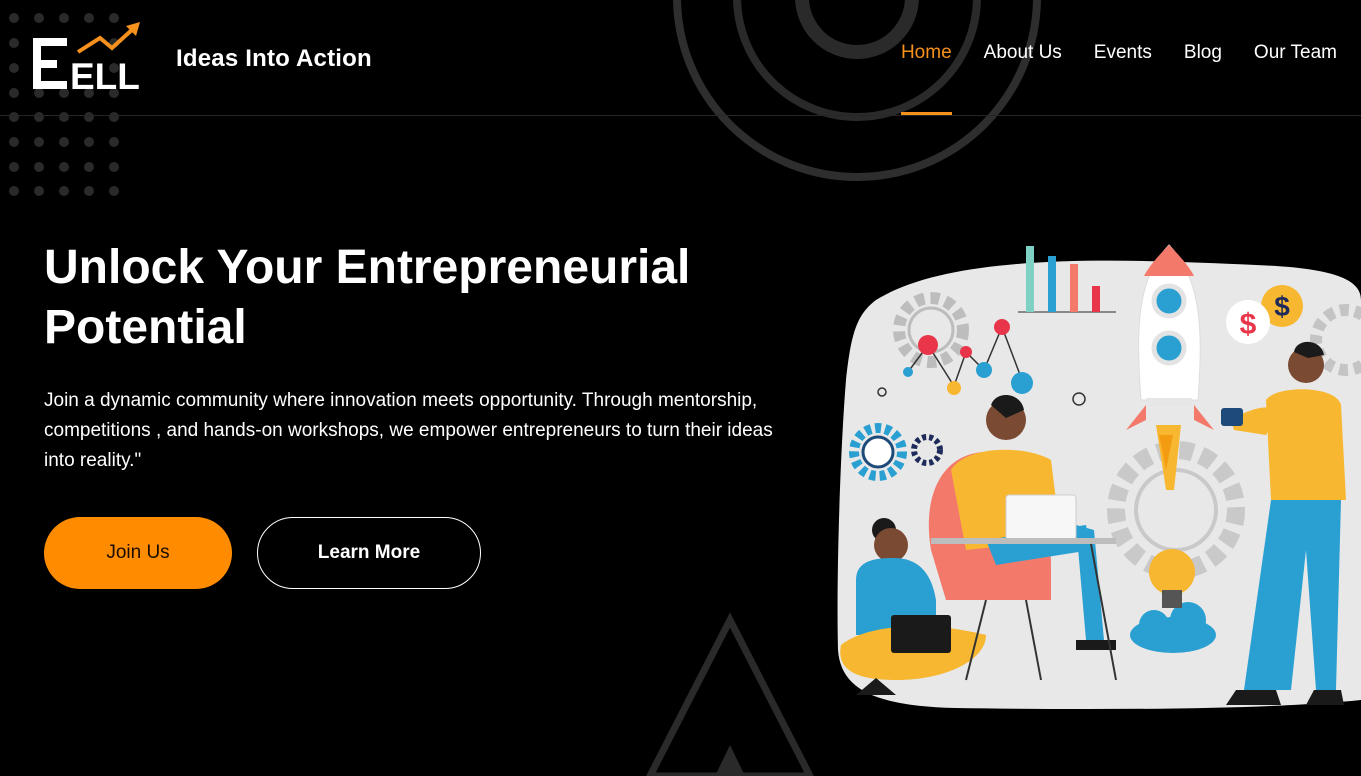 The image size is (1361, 776). What do you see at coordinates (367, 267) in the screenshot?
I see `hero-title-line-1: Unlock Your Entrepreneurial` at bounding box center [367, 267].